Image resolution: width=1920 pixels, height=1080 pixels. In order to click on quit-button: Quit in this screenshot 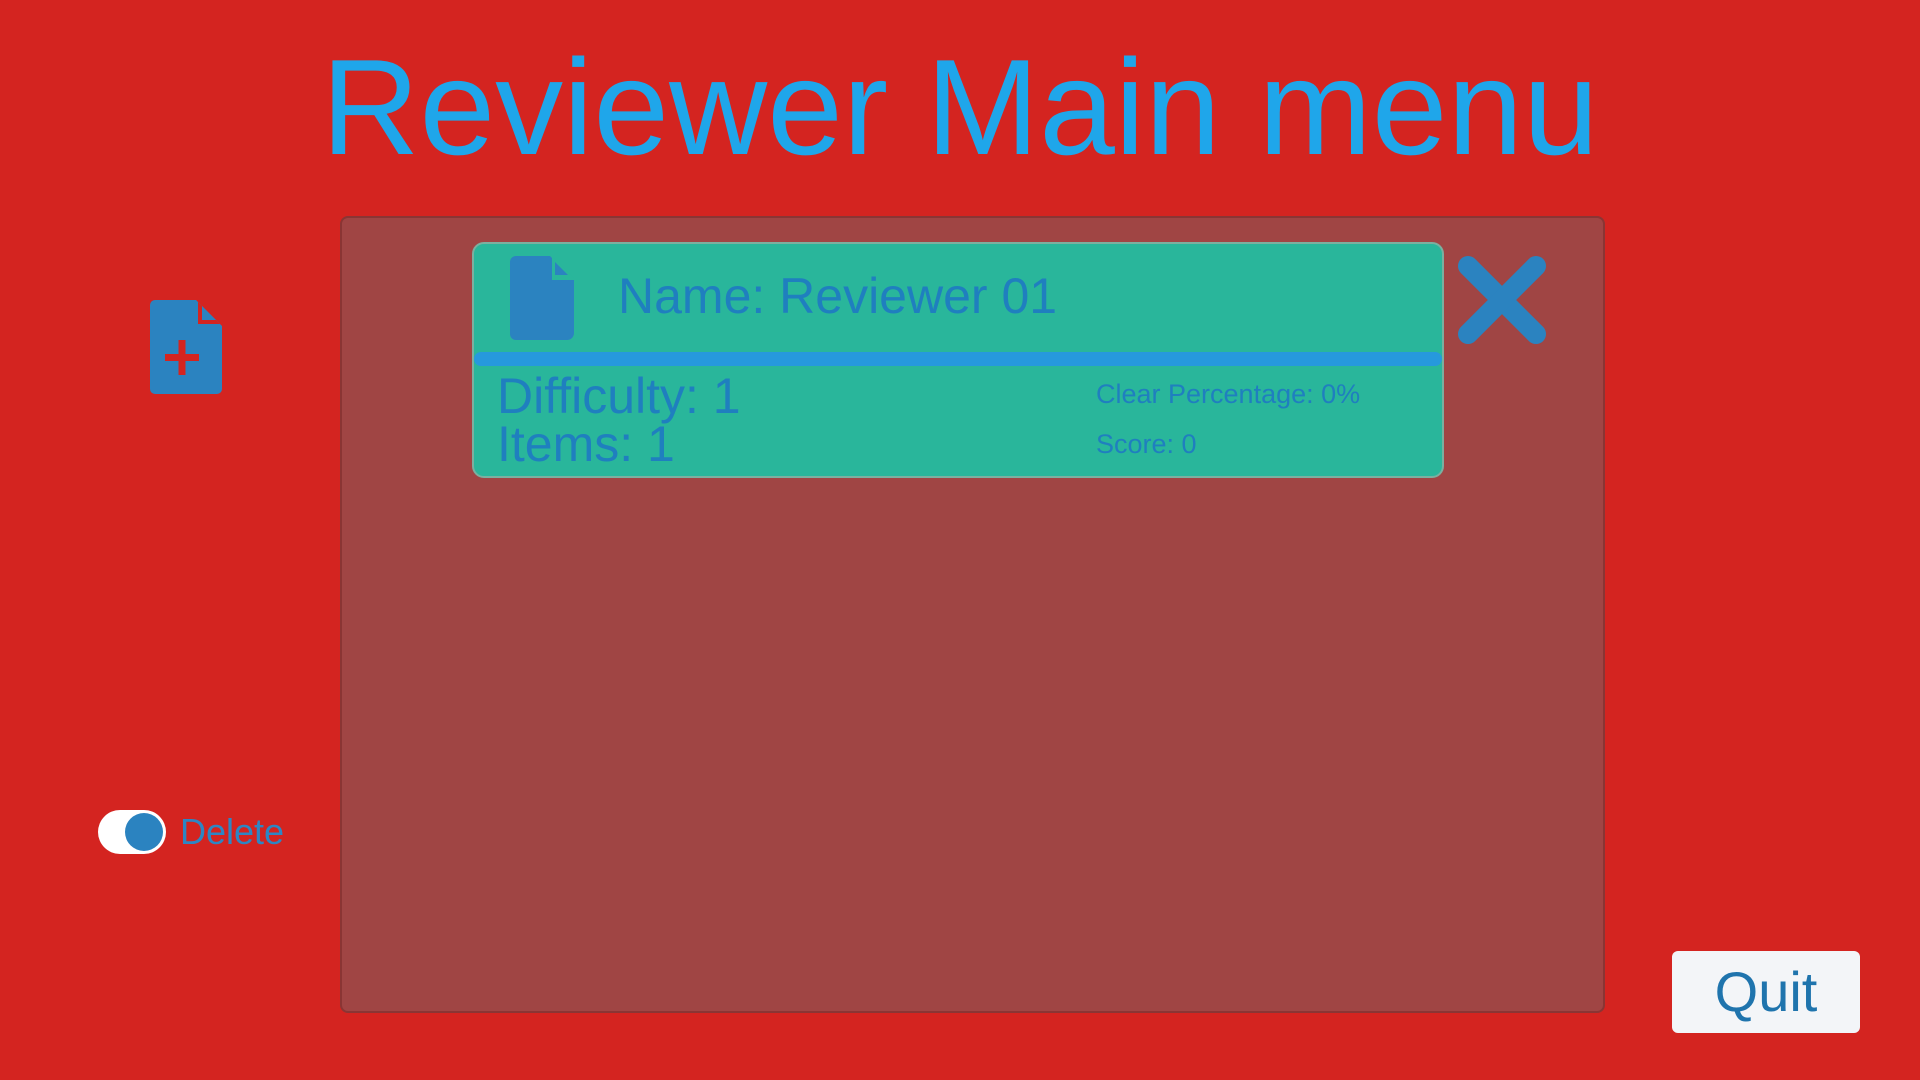, I will do `click(1766, 992)`.